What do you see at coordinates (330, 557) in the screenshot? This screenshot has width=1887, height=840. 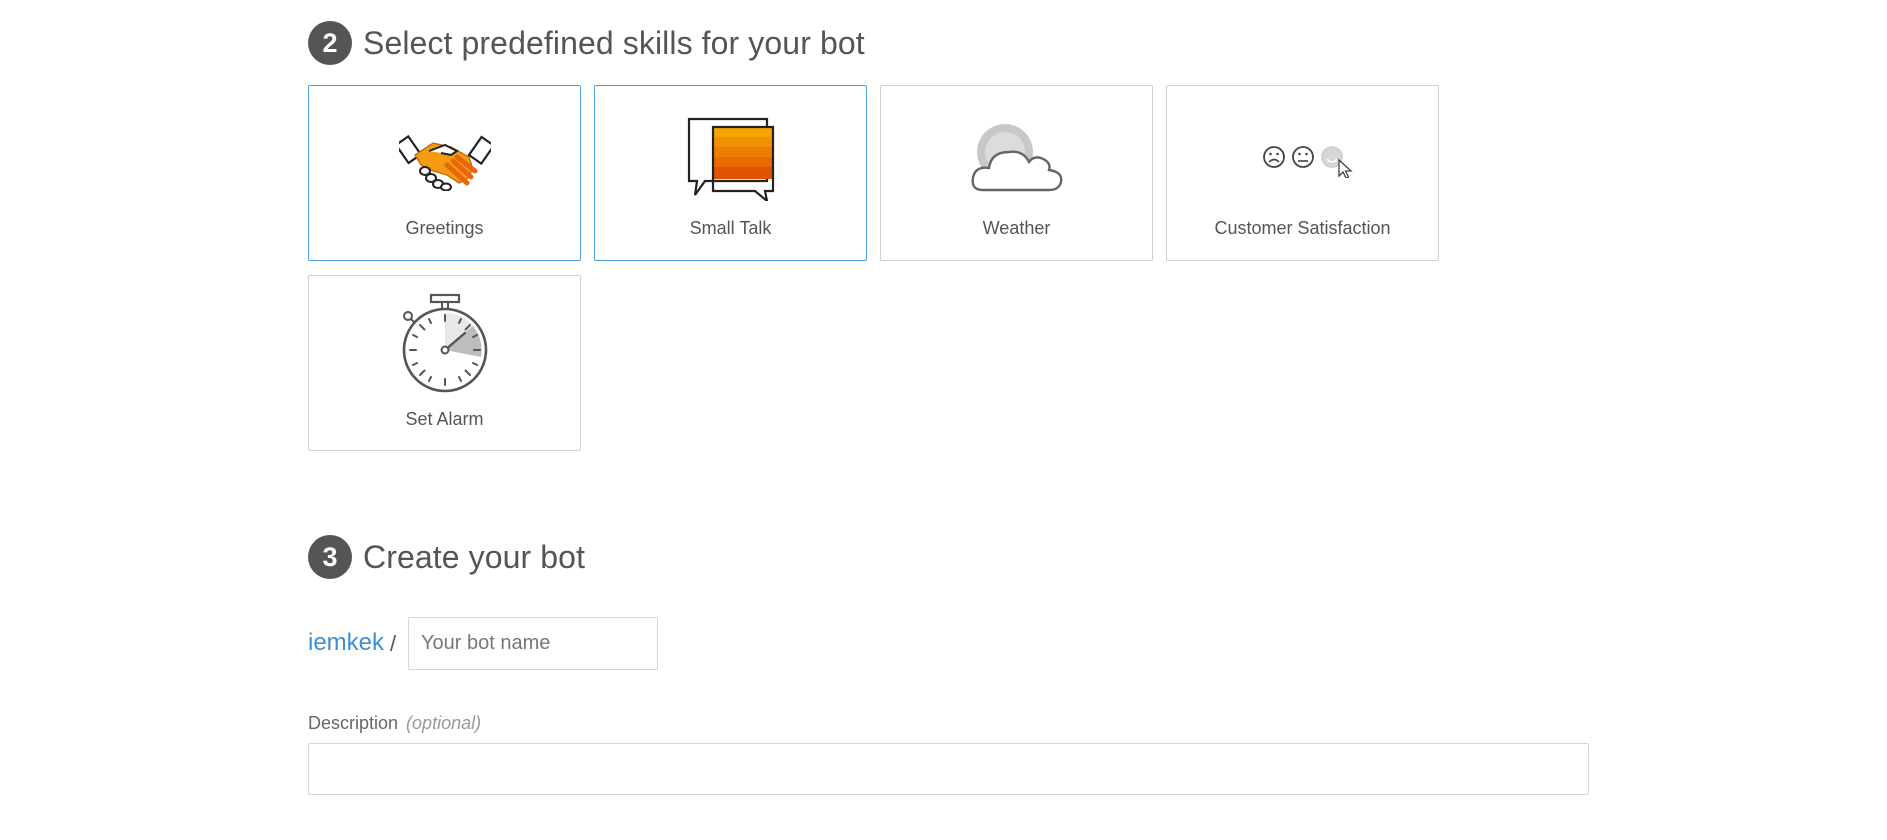 I see `step-number-badge: 3` at bounding box center [330, 557].